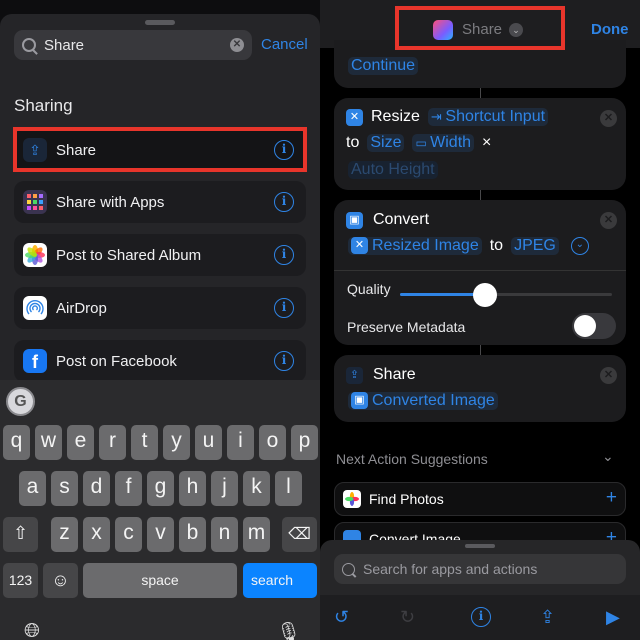  Describe the element at coordinates (610, 29) in the screenshot. I see `done-button: Done` at that location.